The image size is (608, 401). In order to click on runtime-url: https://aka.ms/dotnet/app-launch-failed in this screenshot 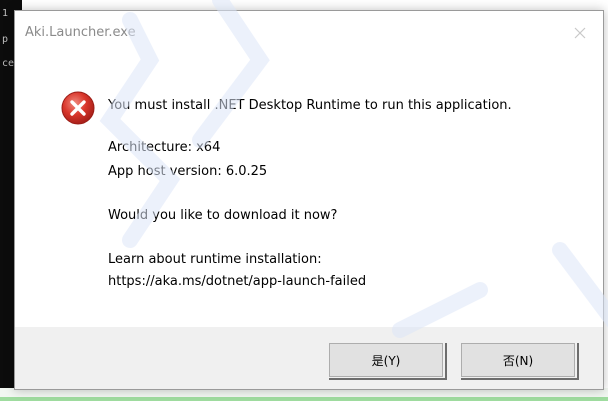, I will do `click(237, 281)`.